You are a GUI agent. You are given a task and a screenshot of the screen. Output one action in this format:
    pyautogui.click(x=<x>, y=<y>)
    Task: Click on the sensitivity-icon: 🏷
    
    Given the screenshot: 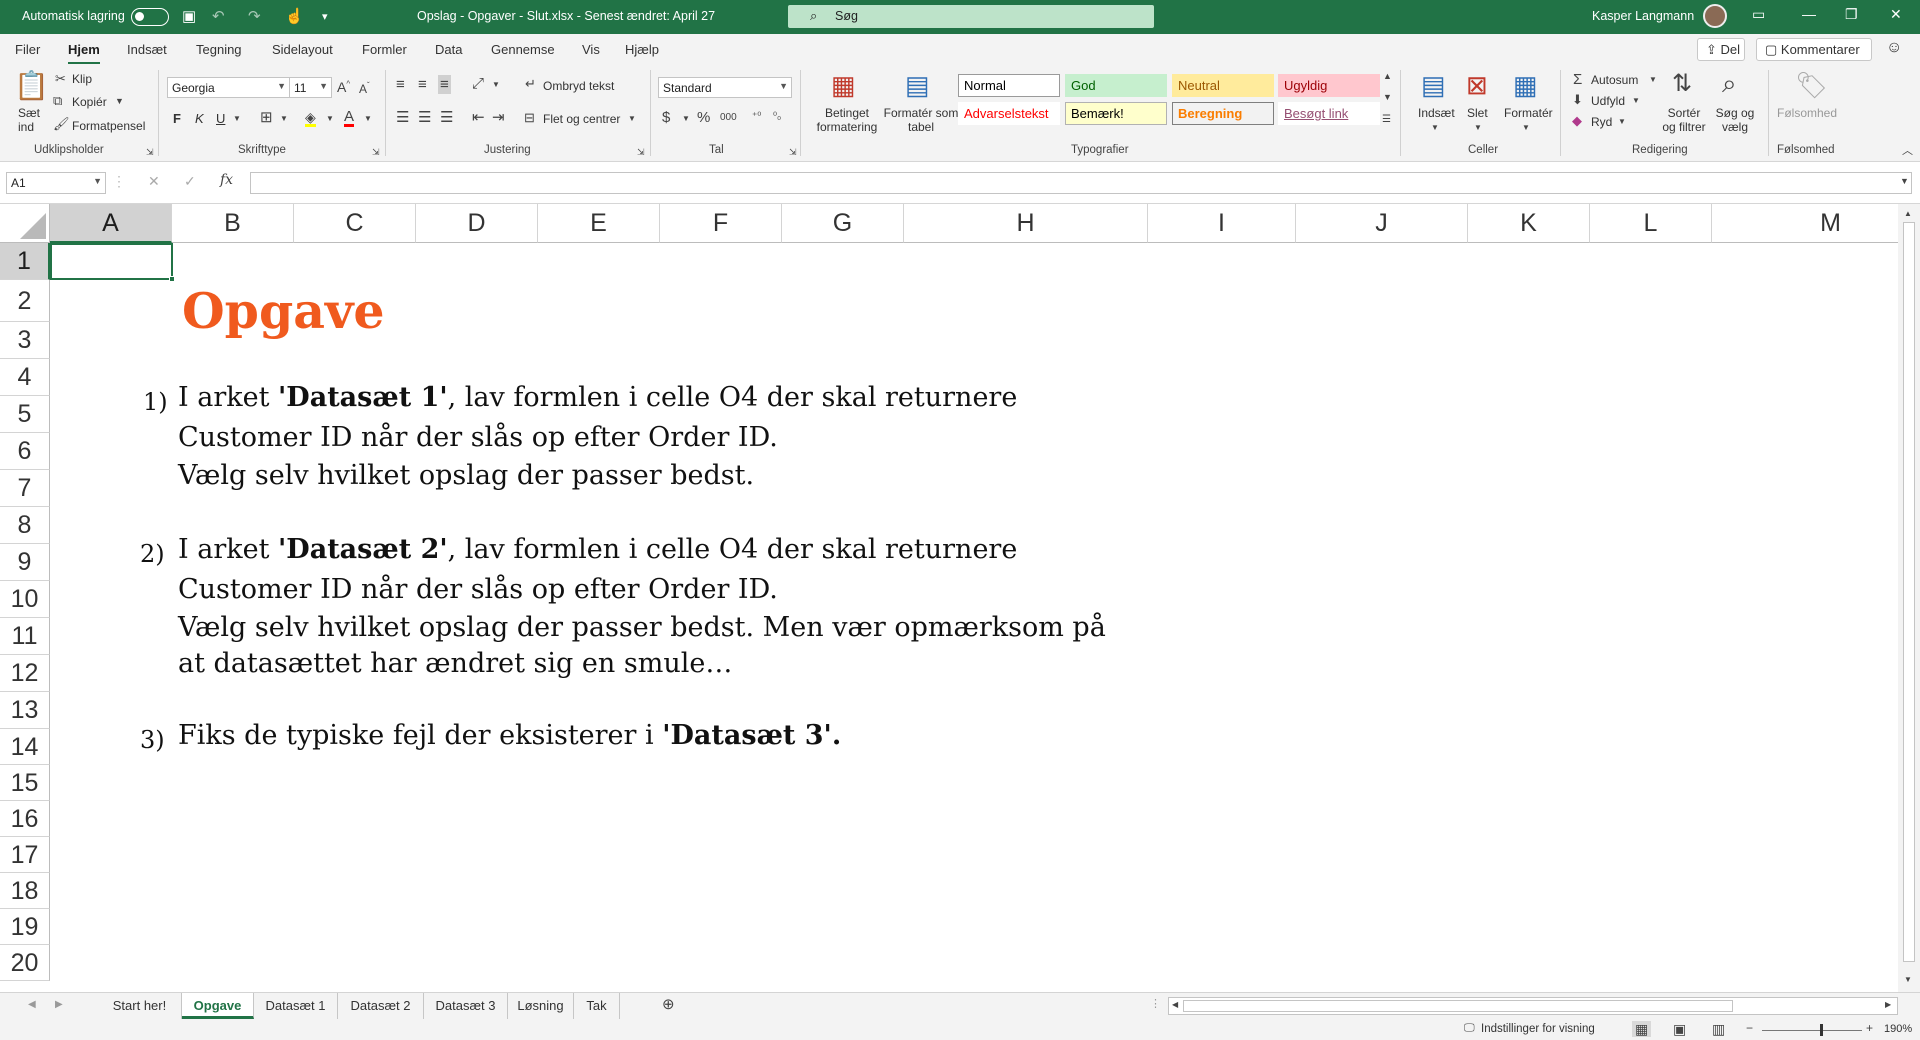 What is the action you would take?
    pyautogui.click(x=1811, y=85)
    